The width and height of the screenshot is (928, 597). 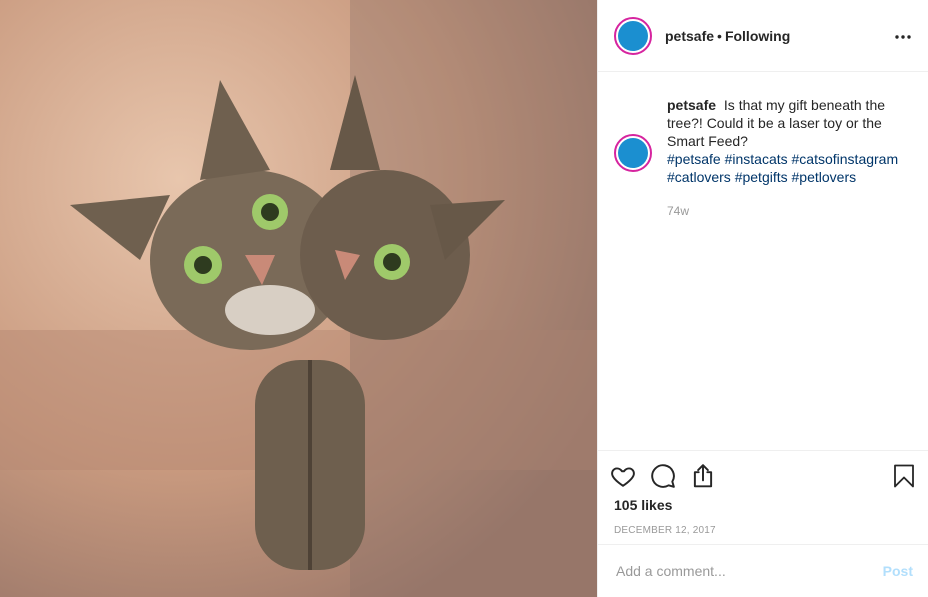 I want to click on bookmark-icon, so click(x=904, y=476).